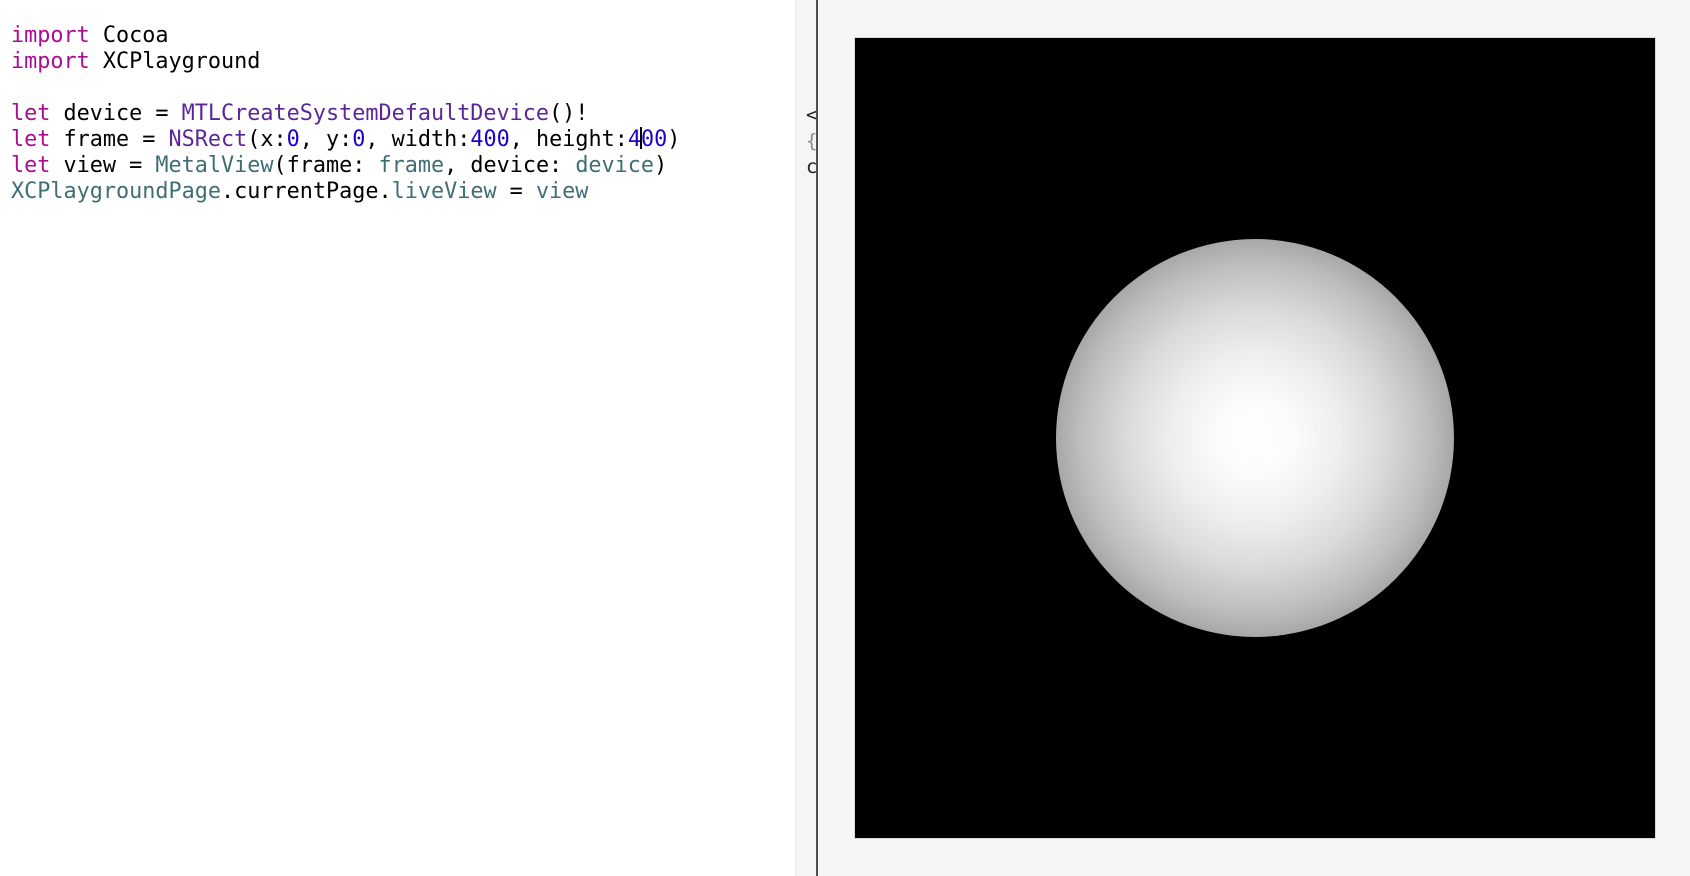  I want to click on code-token: XCPlayground, so click(175, 61).